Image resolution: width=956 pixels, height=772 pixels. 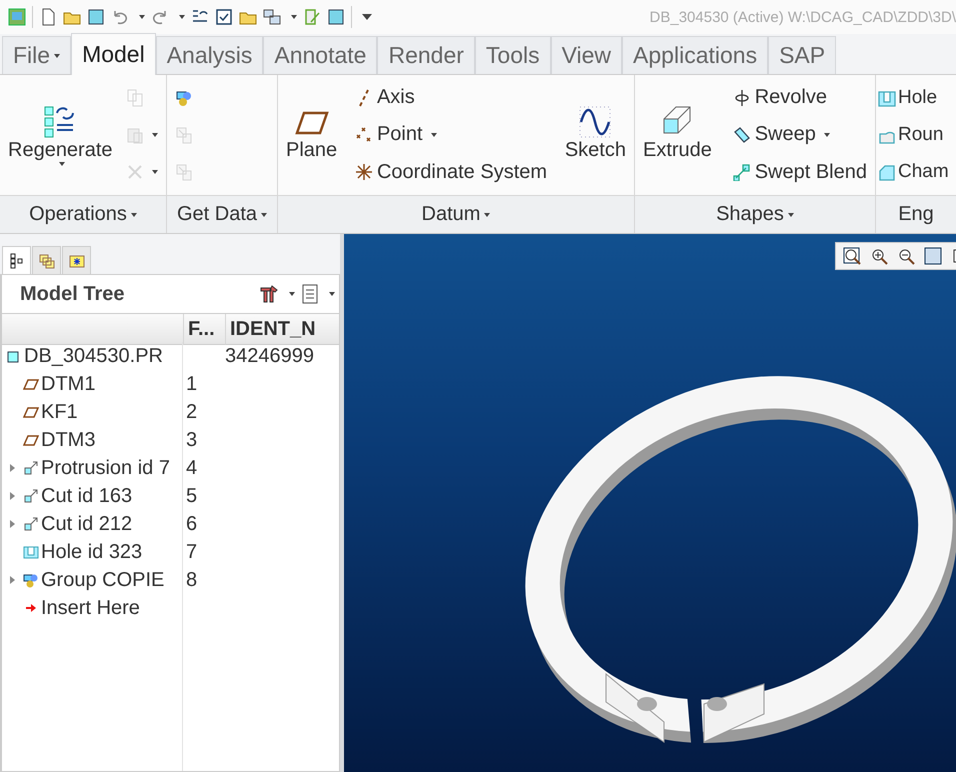 What do you see at coordinates (451, 98) in the screenshot?
I see `command-button: Axis` at bounding box center [451, 98].